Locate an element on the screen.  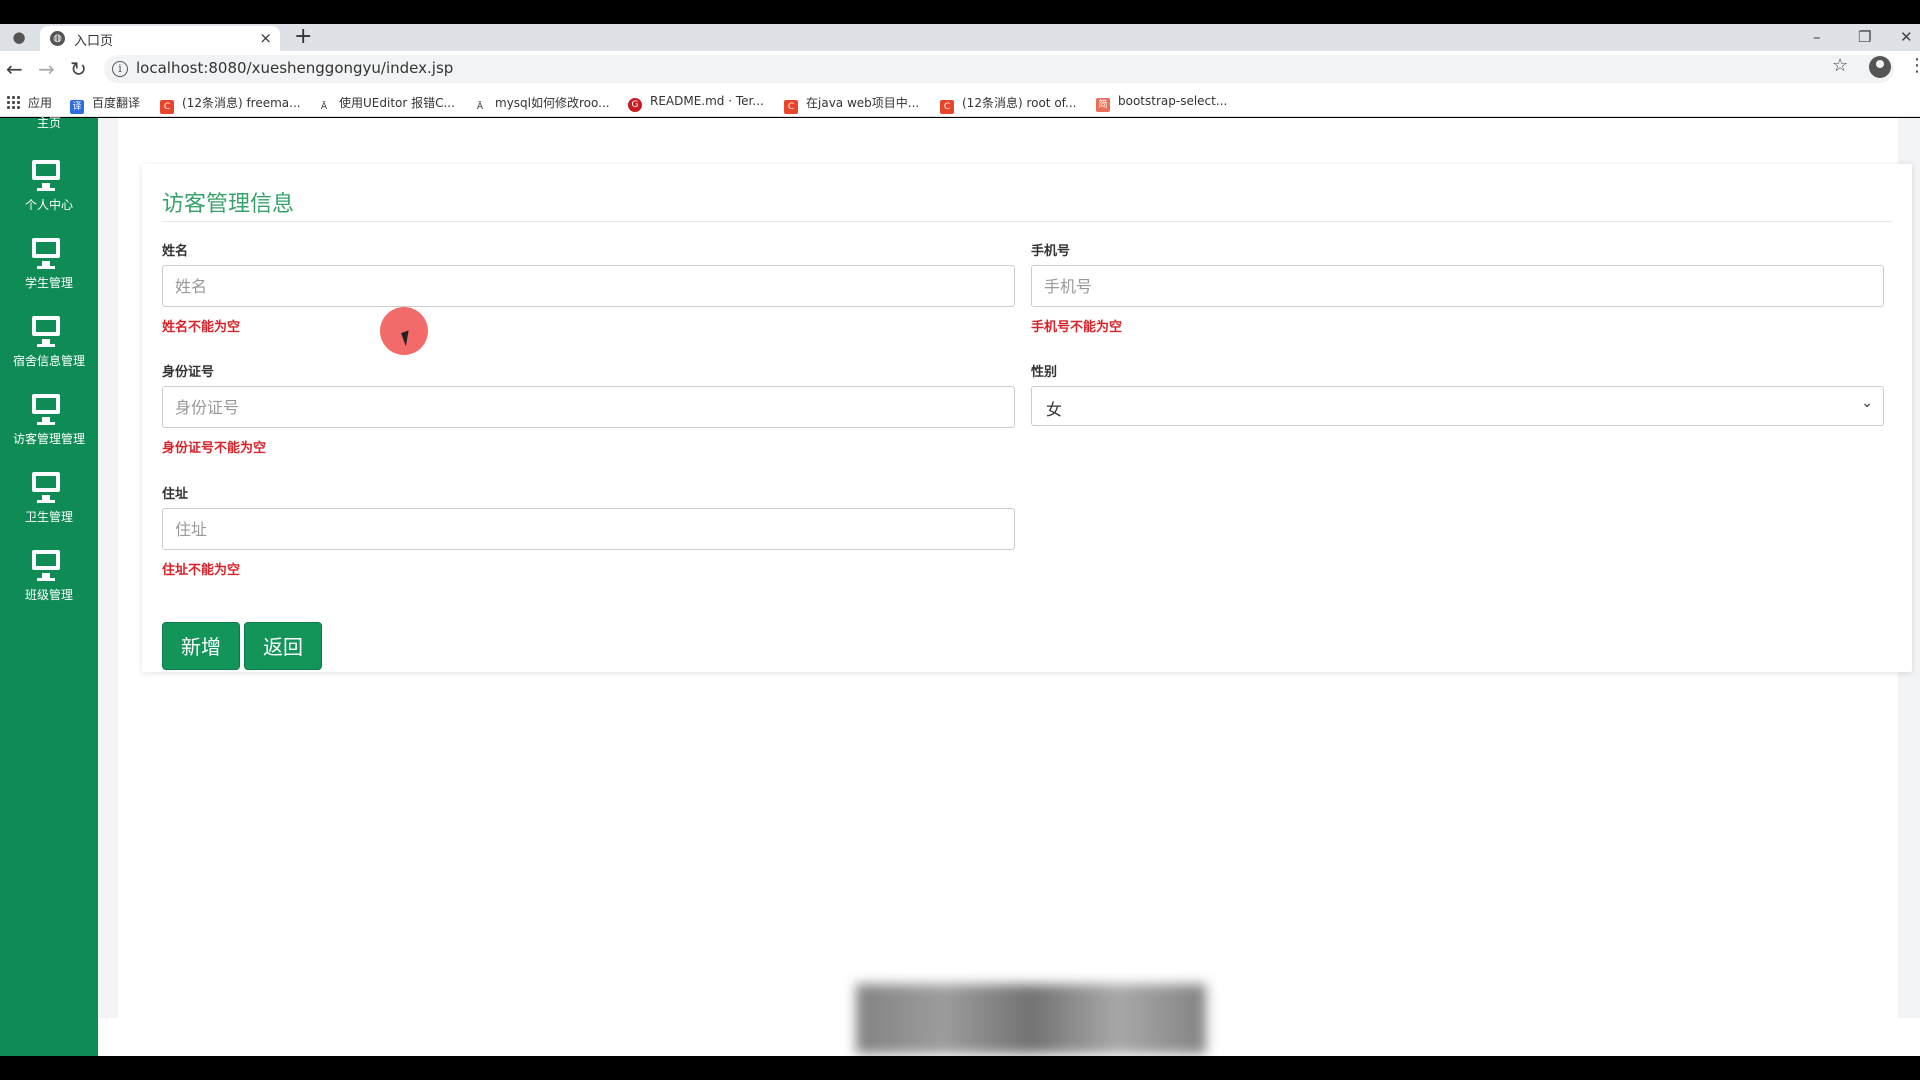
new-tab-button: + is located at coordinates (303, 37).